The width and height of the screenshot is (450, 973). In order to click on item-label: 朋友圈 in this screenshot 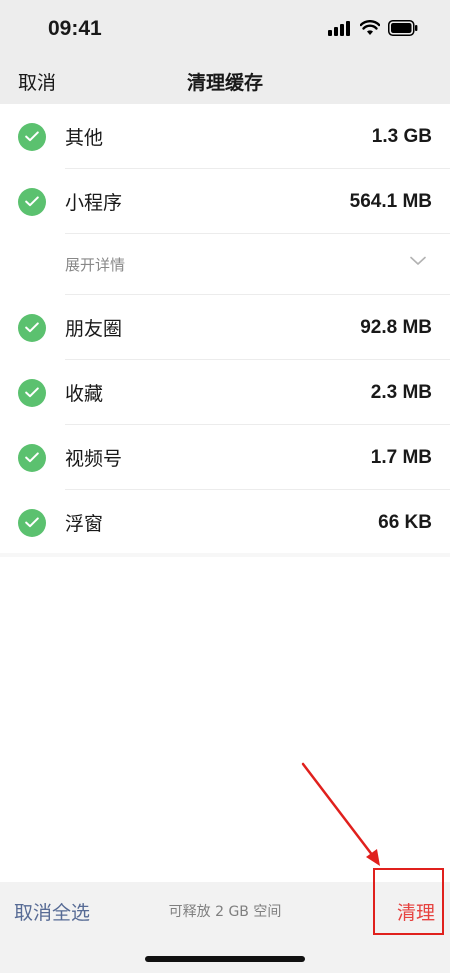, I will do `click(94, 329)`.